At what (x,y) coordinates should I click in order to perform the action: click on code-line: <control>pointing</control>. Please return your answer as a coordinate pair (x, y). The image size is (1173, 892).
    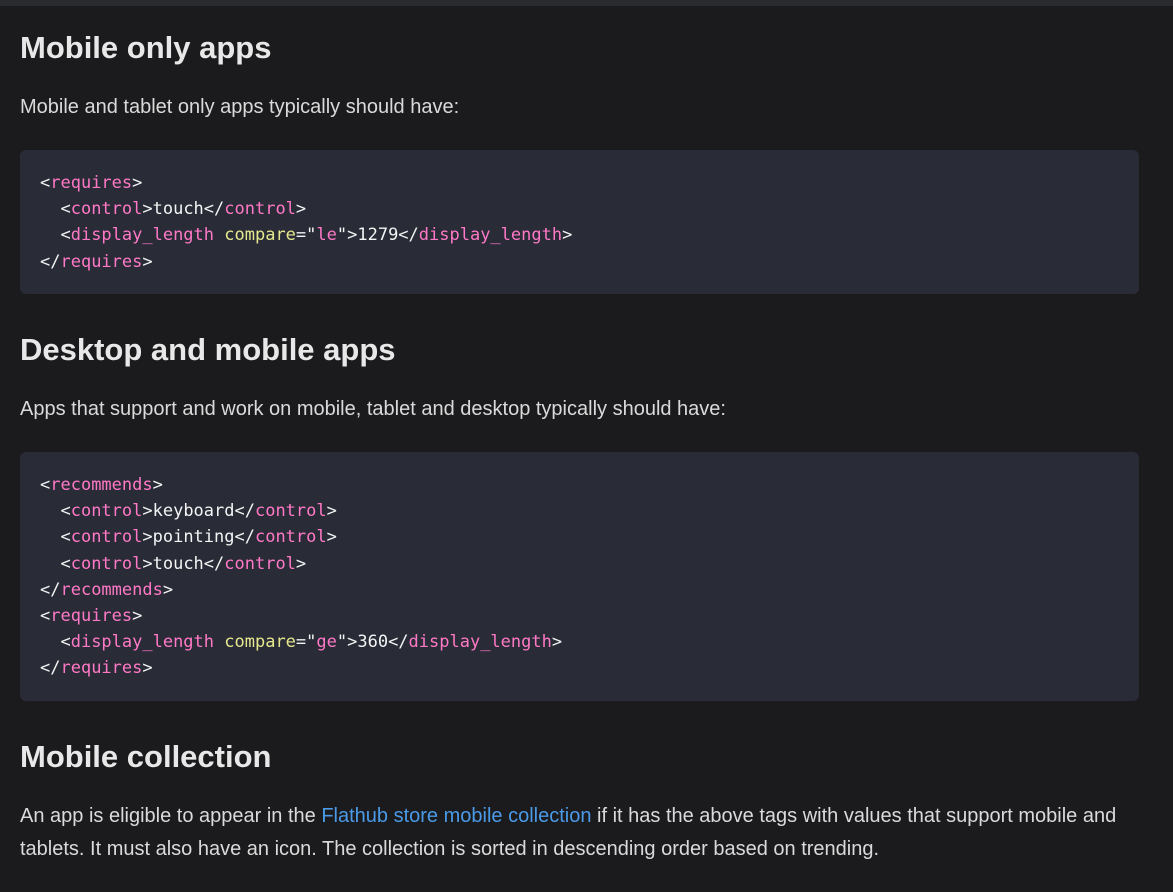
    Looking at the image, I should click on (188, 537).